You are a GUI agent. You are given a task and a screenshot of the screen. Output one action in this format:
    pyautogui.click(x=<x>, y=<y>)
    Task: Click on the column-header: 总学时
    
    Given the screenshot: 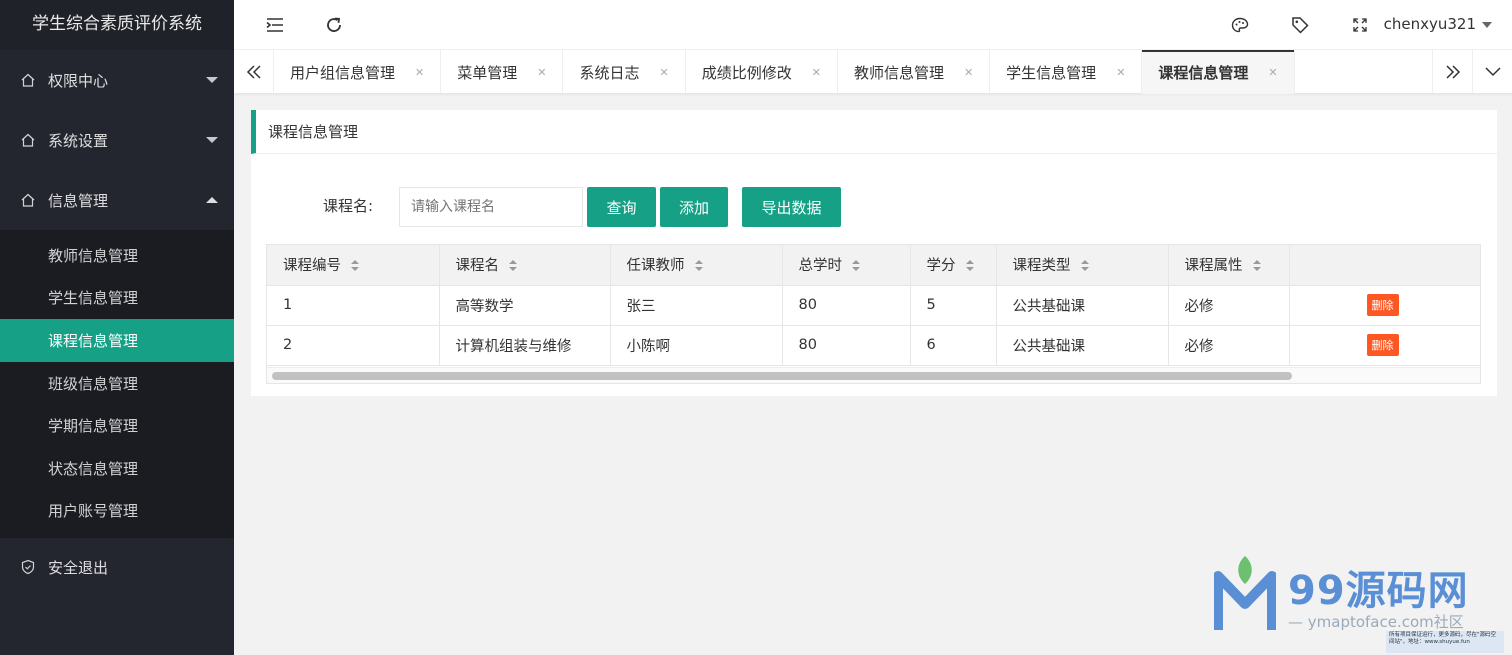 What is the action you would take?
    pyautogui.click(x=846, y=265)
    